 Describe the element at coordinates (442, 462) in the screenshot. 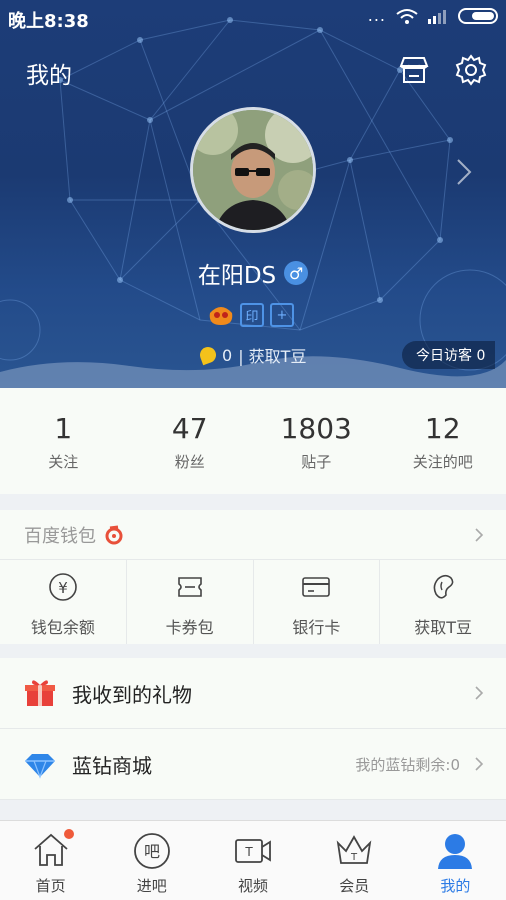

I see `stat-label: 关注的吧` at that location.